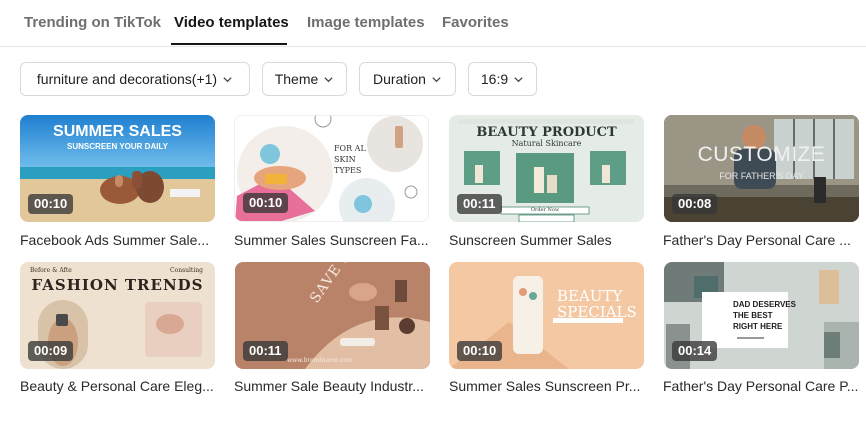  Describe the element at coordinates (546, 315) in the screenshot. I see `template-card: BEAUTY SPECIALS 00:10` at that location.